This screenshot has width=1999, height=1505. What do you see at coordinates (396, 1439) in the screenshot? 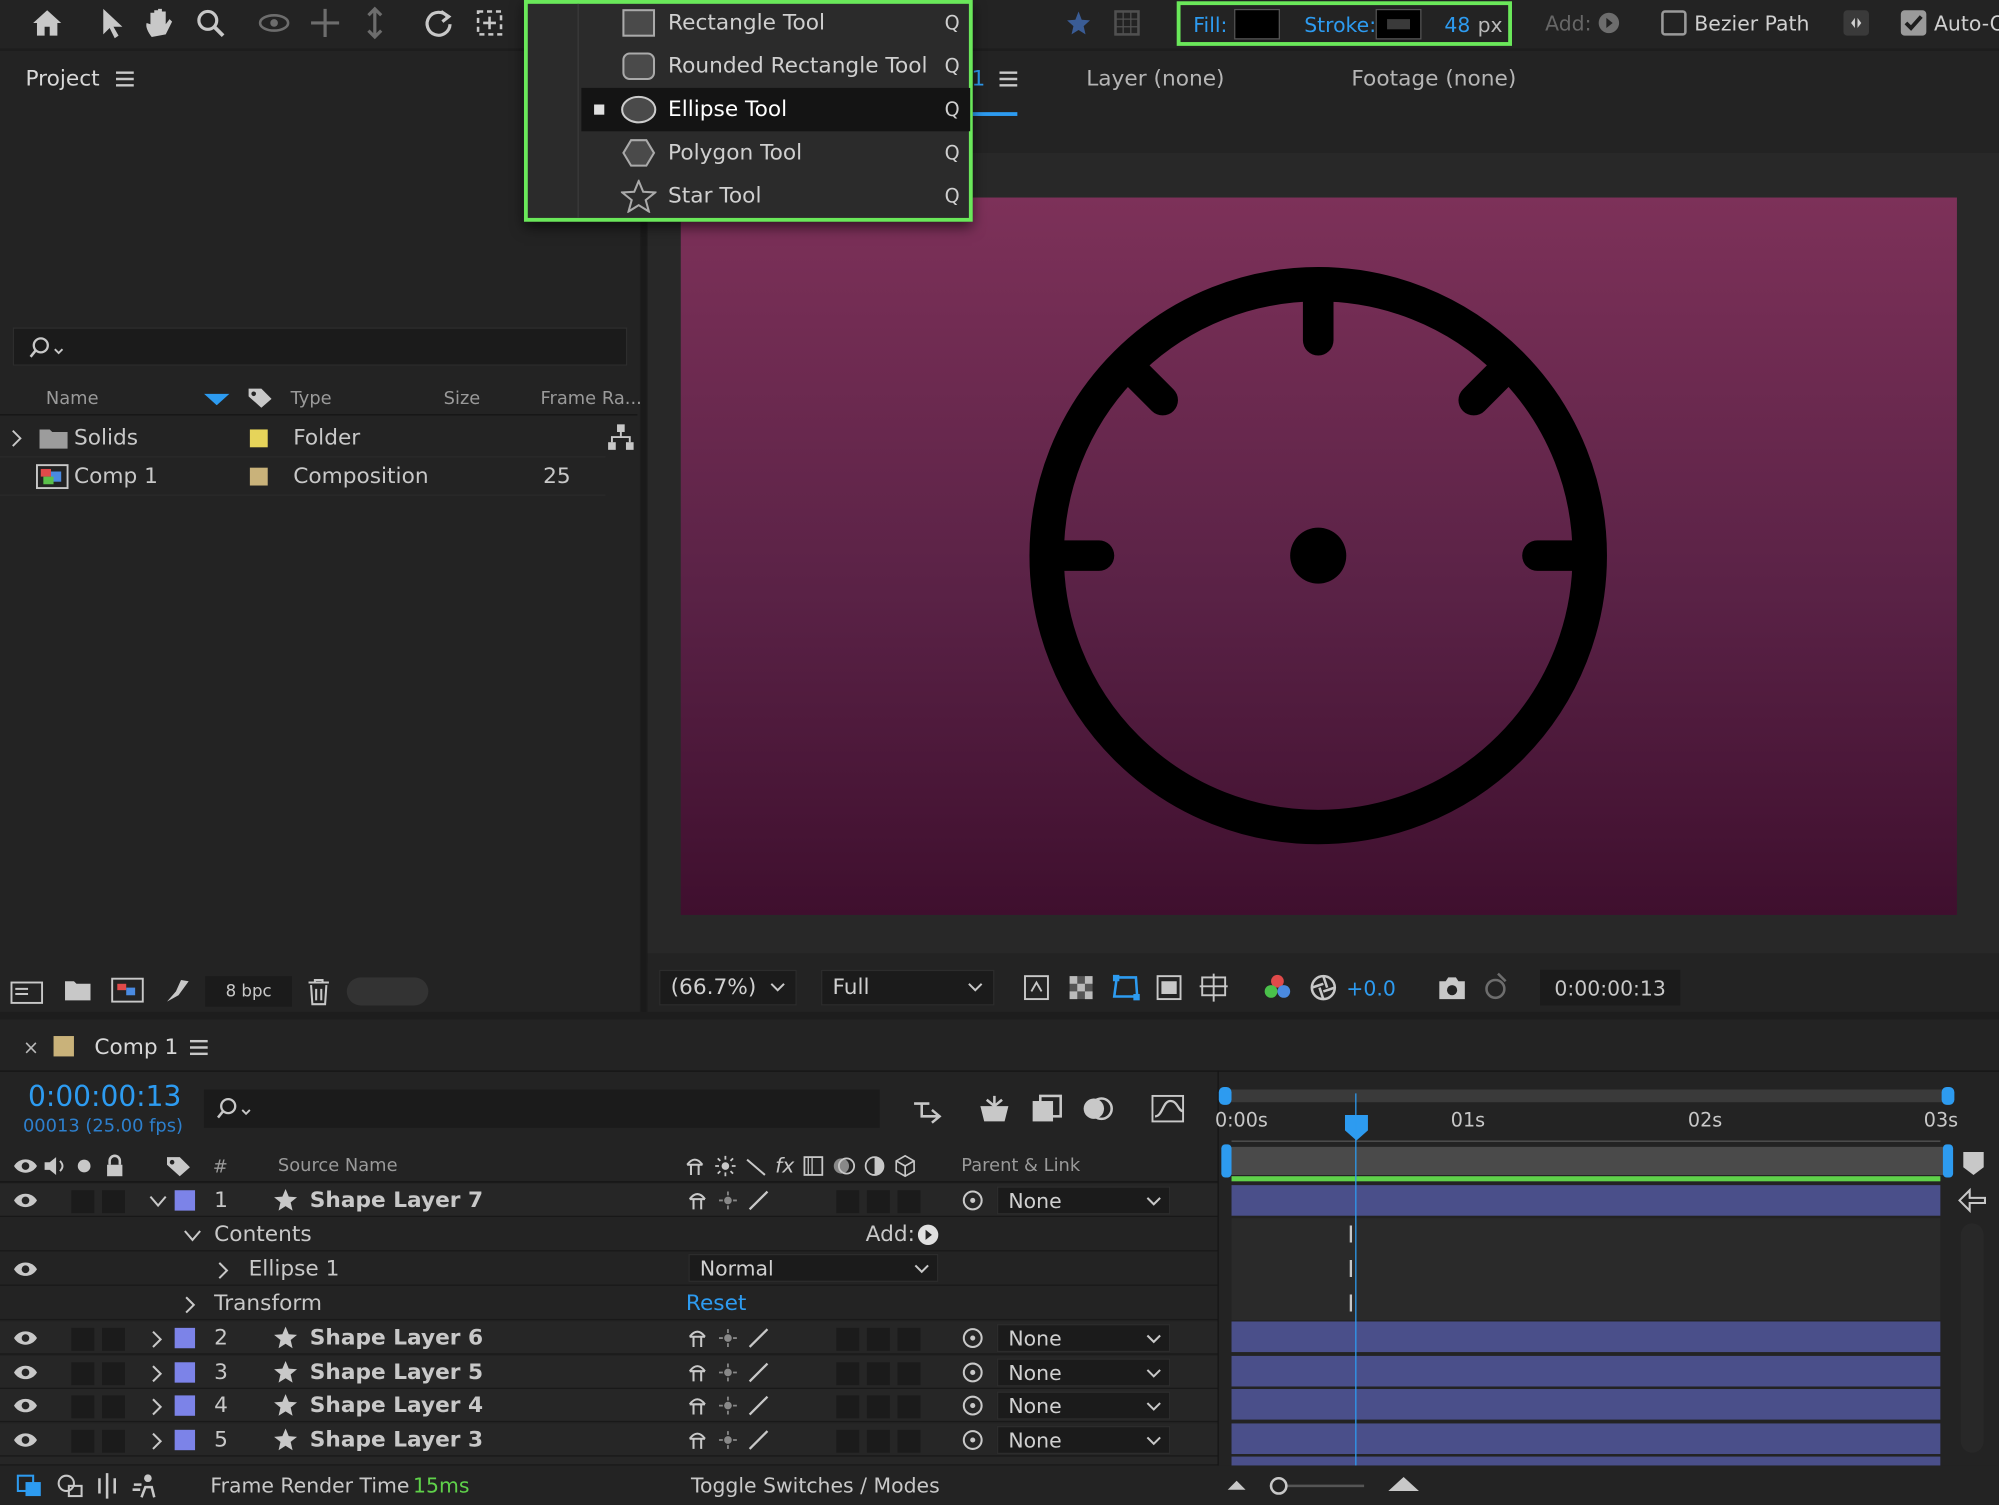
I see `layer-name: Shape Layer 3` at bounding box center [396, 1439].